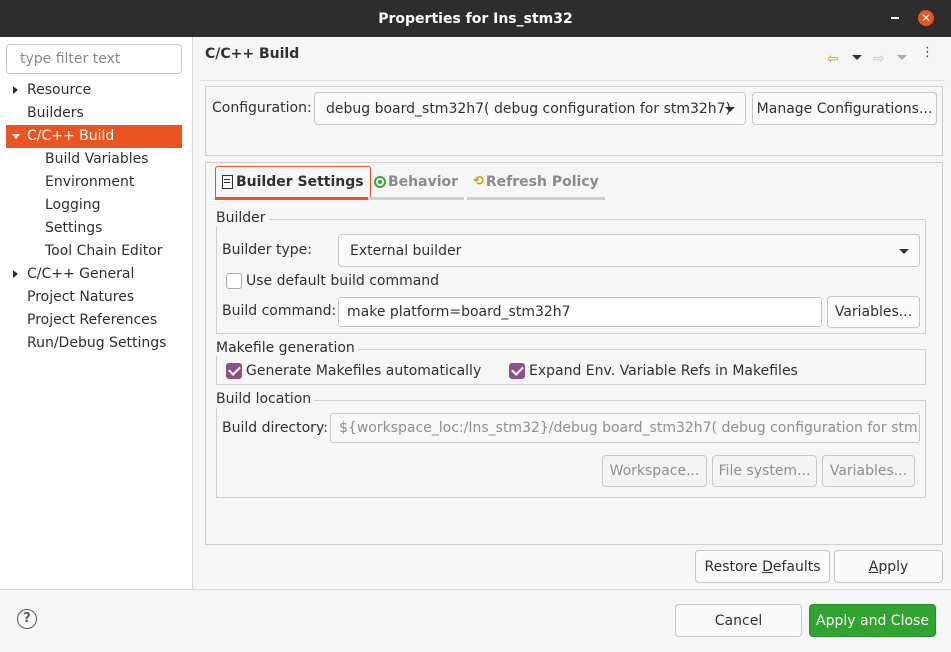  What do you see at coordinates (265, 399) in the screenshot?
I see `build-location-group-label: Build location` at bounding box center [265, 399].